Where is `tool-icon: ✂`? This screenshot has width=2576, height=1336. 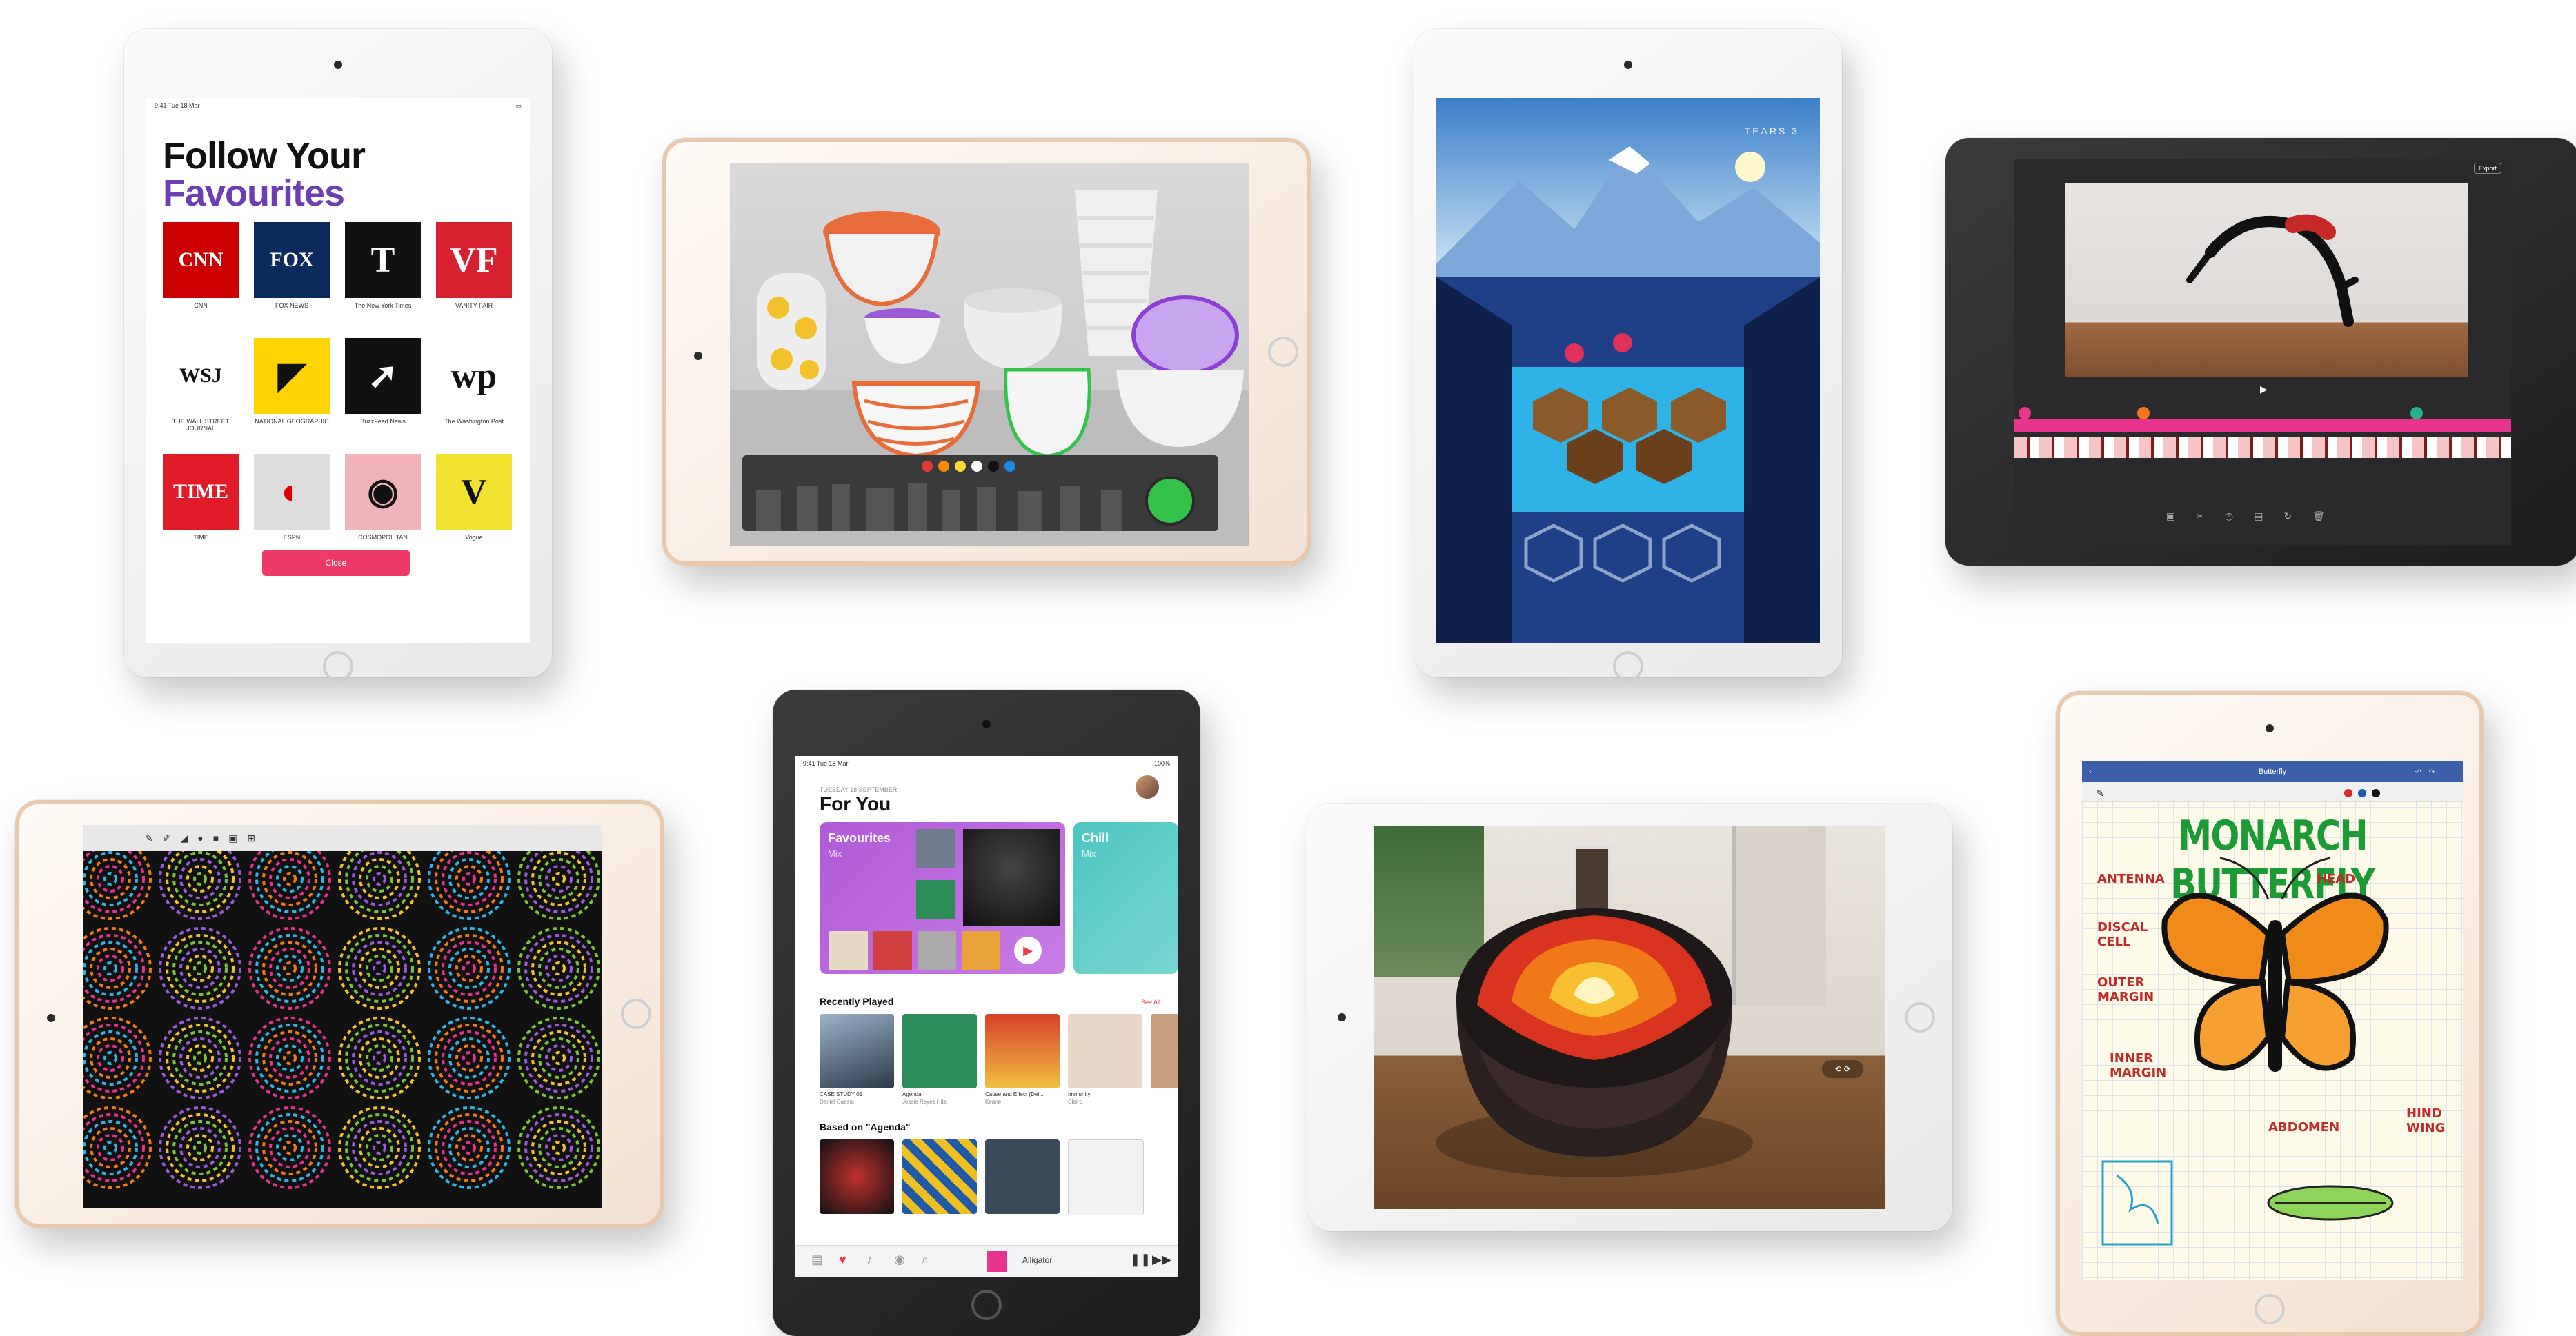 tool-icon: ✂ is located at coordinates (2200, 516).